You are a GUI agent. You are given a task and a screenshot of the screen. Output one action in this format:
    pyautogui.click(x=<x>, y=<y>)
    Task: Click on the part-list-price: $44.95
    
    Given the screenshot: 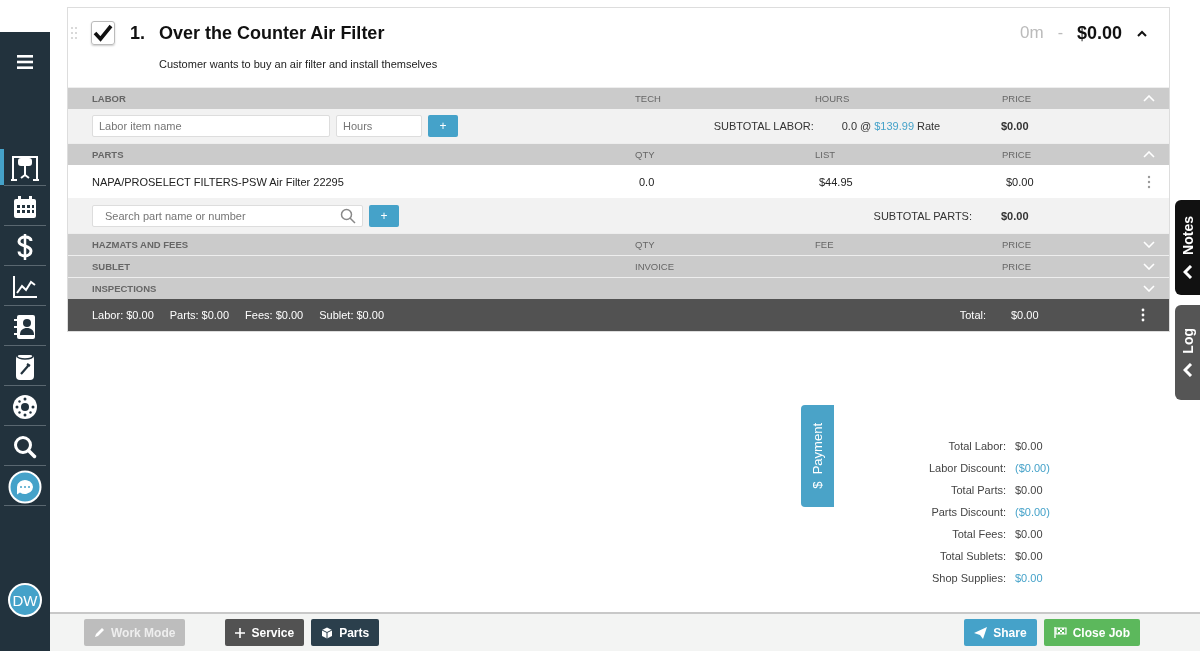 What is the action you would take?
    pyautogui.click(x=836, y=181)
    